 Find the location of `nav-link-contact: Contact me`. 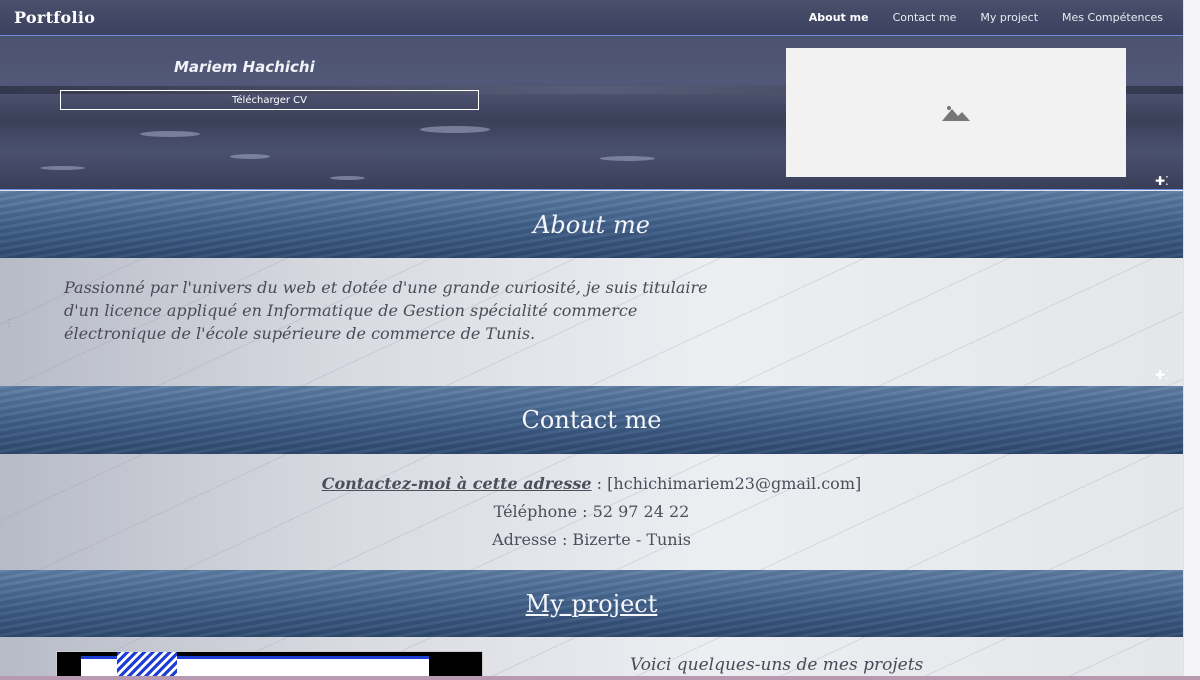

nav-link-contact: Contact me is located at coordinates (925, 17).